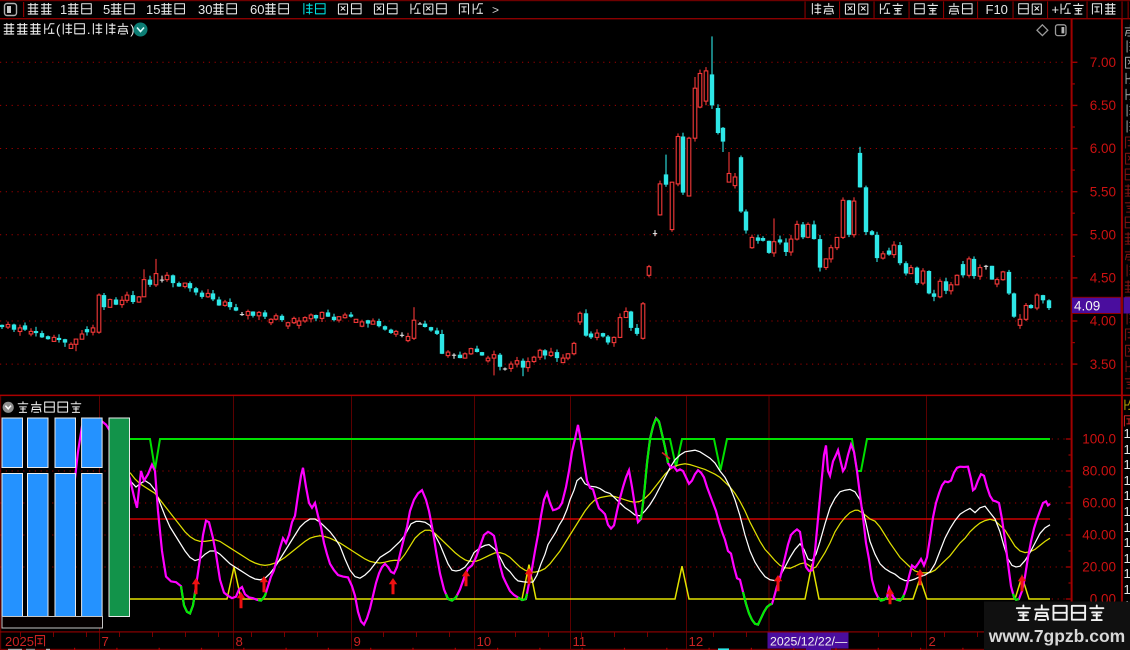 This screenshot has height=650, width=1130. What do you see at coordinates (1103, 364) in the screenshot?
I see `svg-text: 3.50` at bounding box center [1103, 364].